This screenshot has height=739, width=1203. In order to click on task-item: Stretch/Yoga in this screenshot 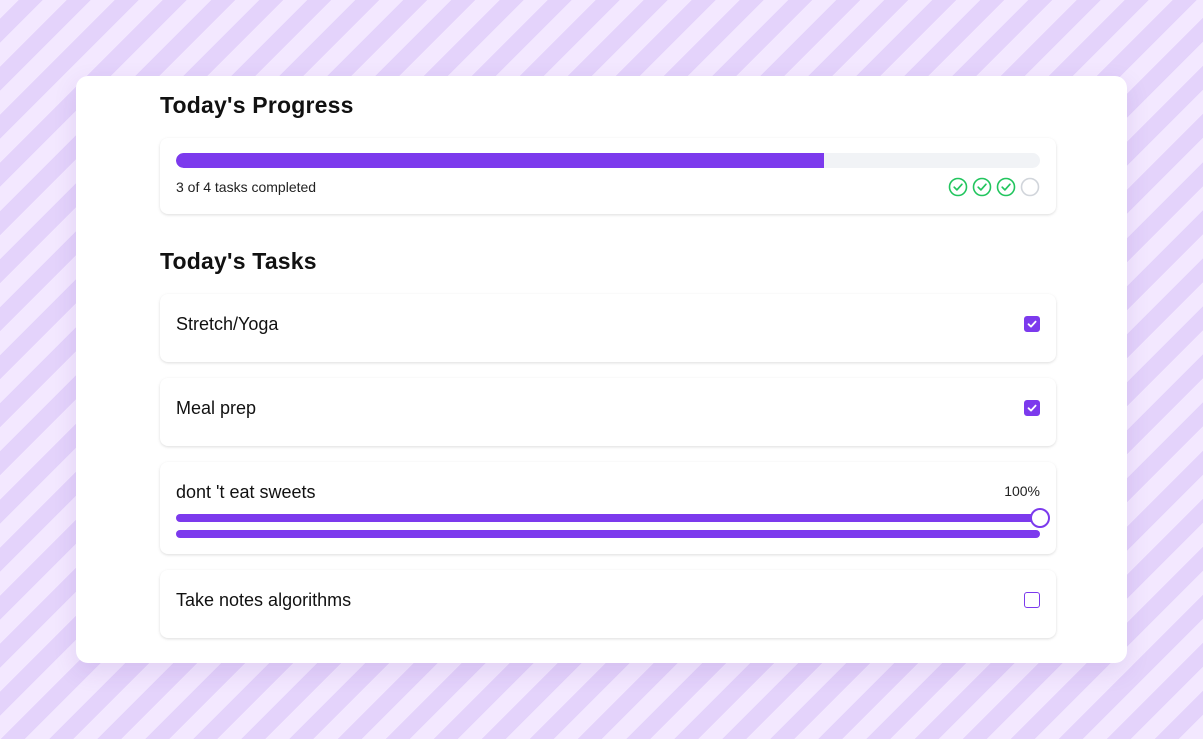, I will do `click(608, 328)`.